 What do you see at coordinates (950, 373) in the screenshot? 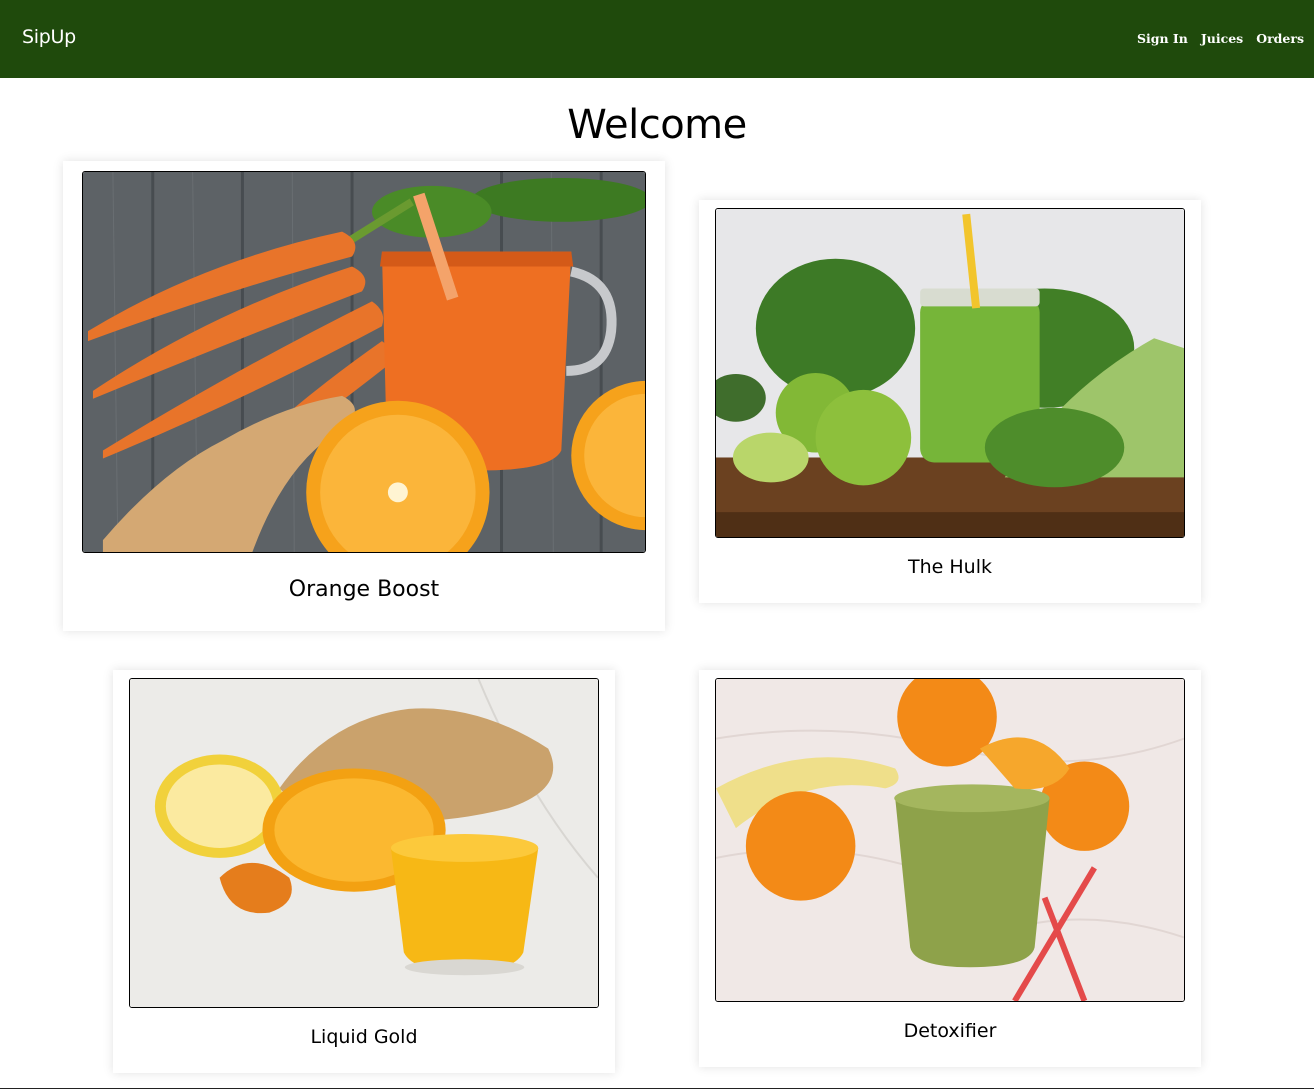
I see `juice-photo-the-hulk` at bounding box center [950, 373].